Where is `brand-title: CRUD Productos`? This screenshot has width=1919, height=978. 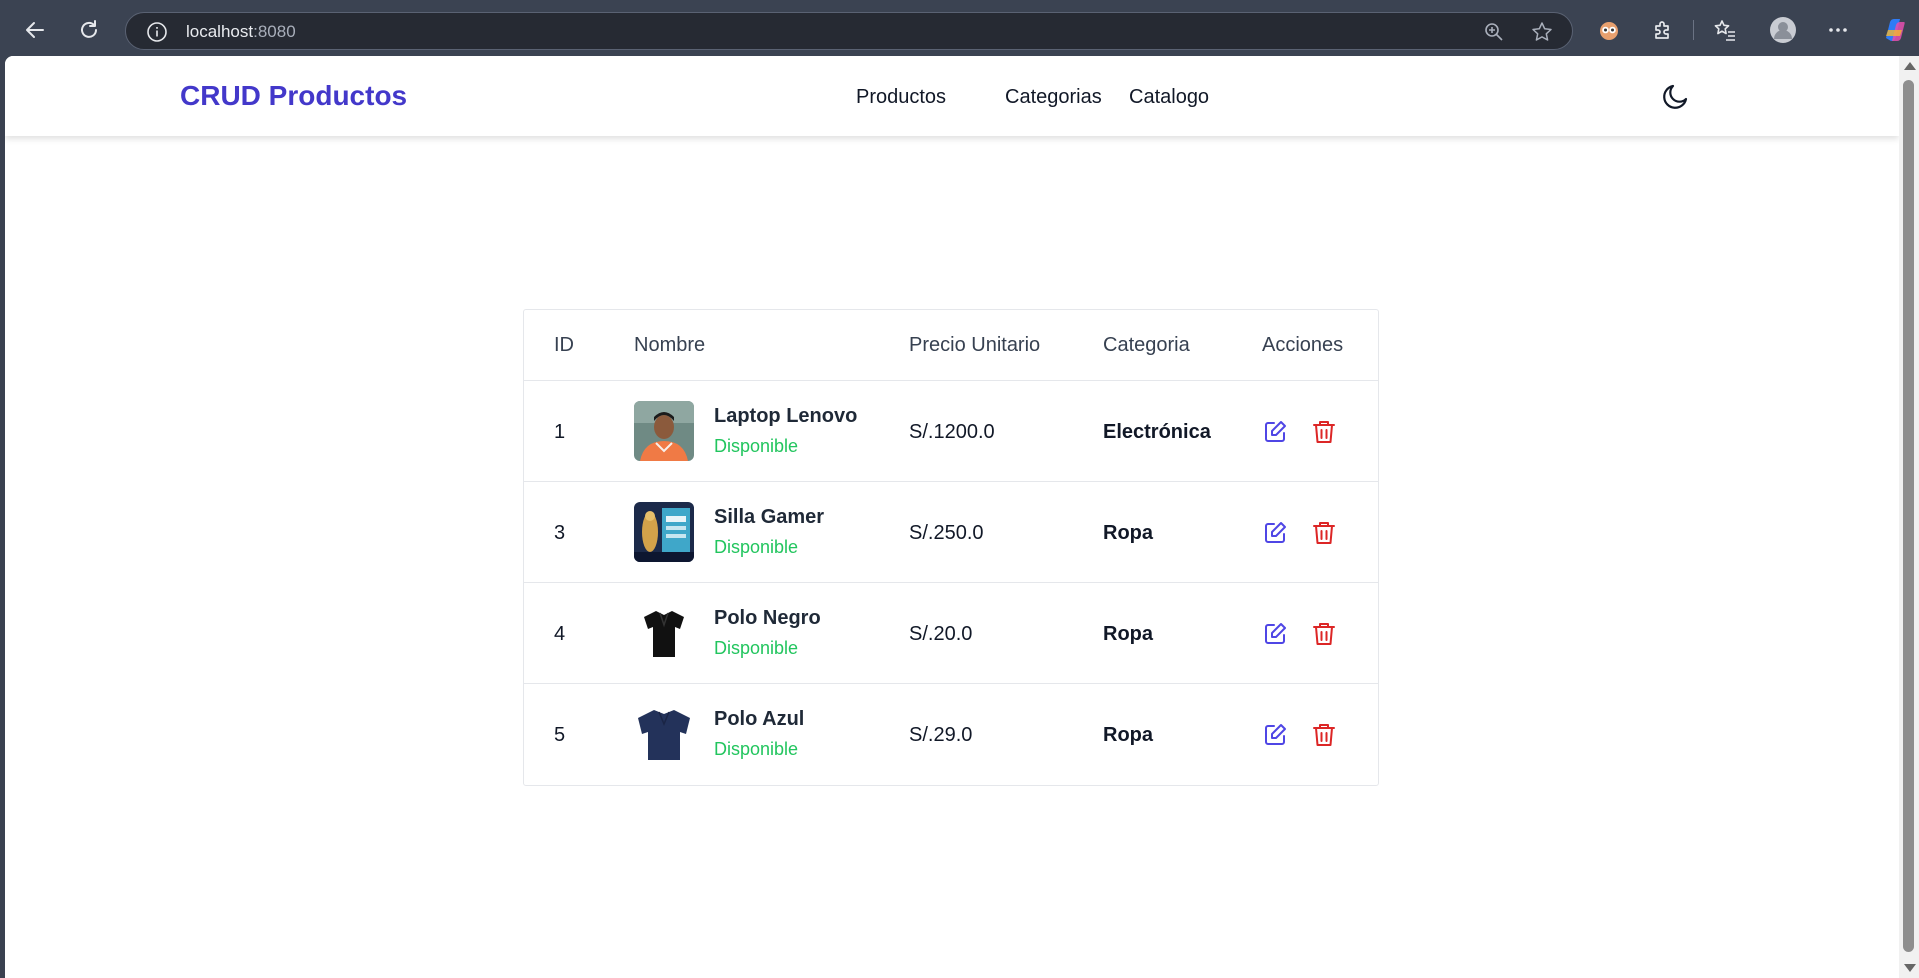 brand-title: CRUD Productos is located at coordinates (293, 96).